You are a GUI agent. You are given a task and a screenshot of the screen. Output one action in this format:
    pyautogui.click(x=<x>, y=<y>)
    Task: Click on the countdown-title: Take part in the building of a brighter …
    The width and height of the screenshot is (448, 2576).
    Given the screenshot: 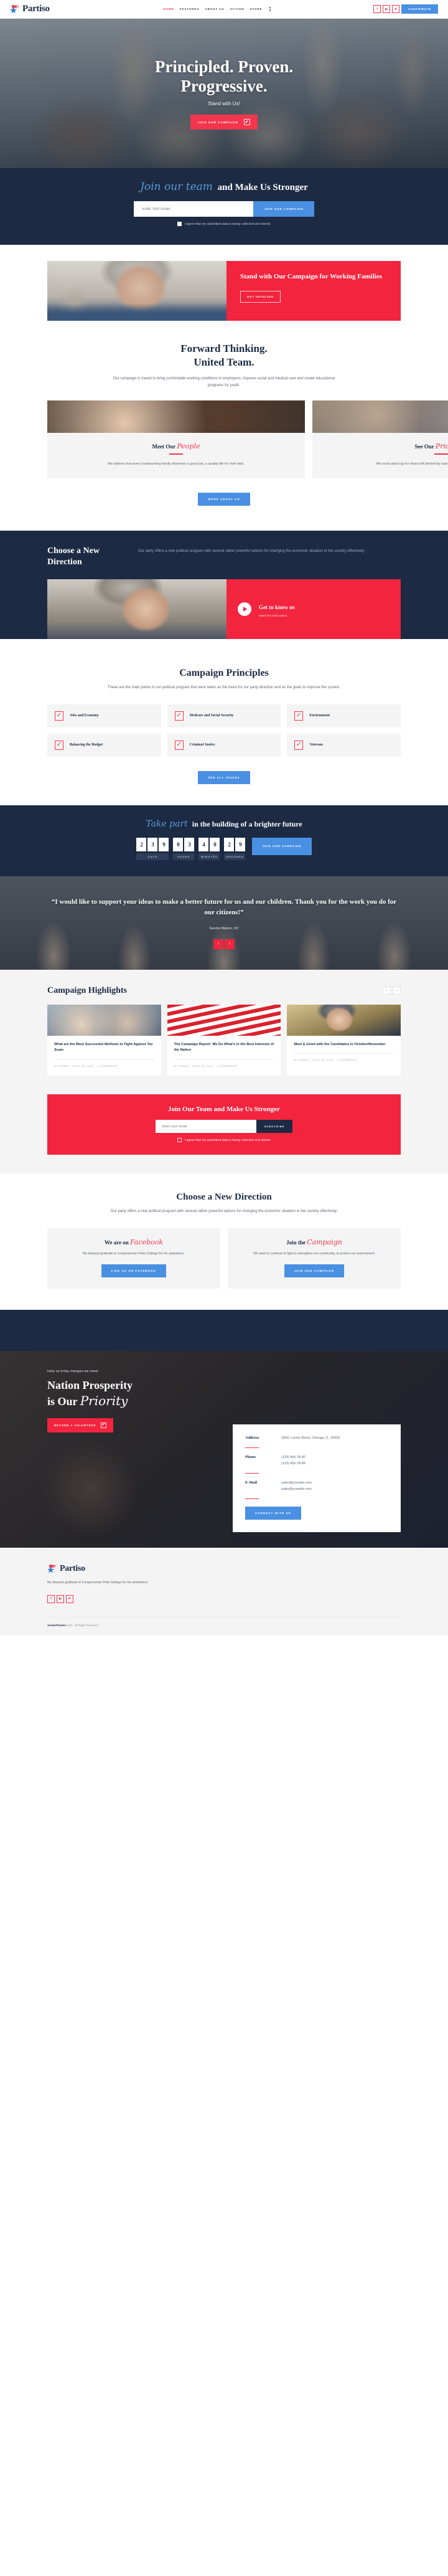 What is the action you would take?
    pyautogui.click(x=224, y=824)
    